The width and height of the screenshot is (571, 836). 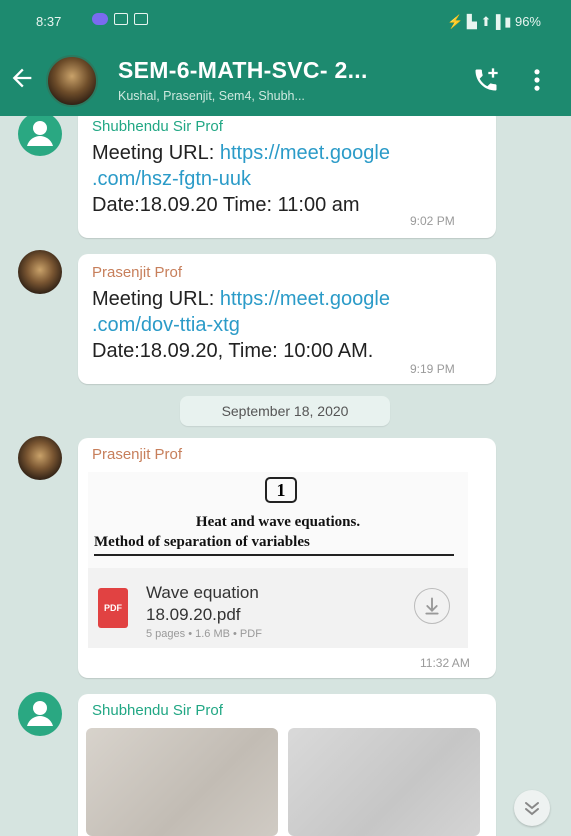 I want to click on preview-page-number: 1, so click(x=281, y=490).